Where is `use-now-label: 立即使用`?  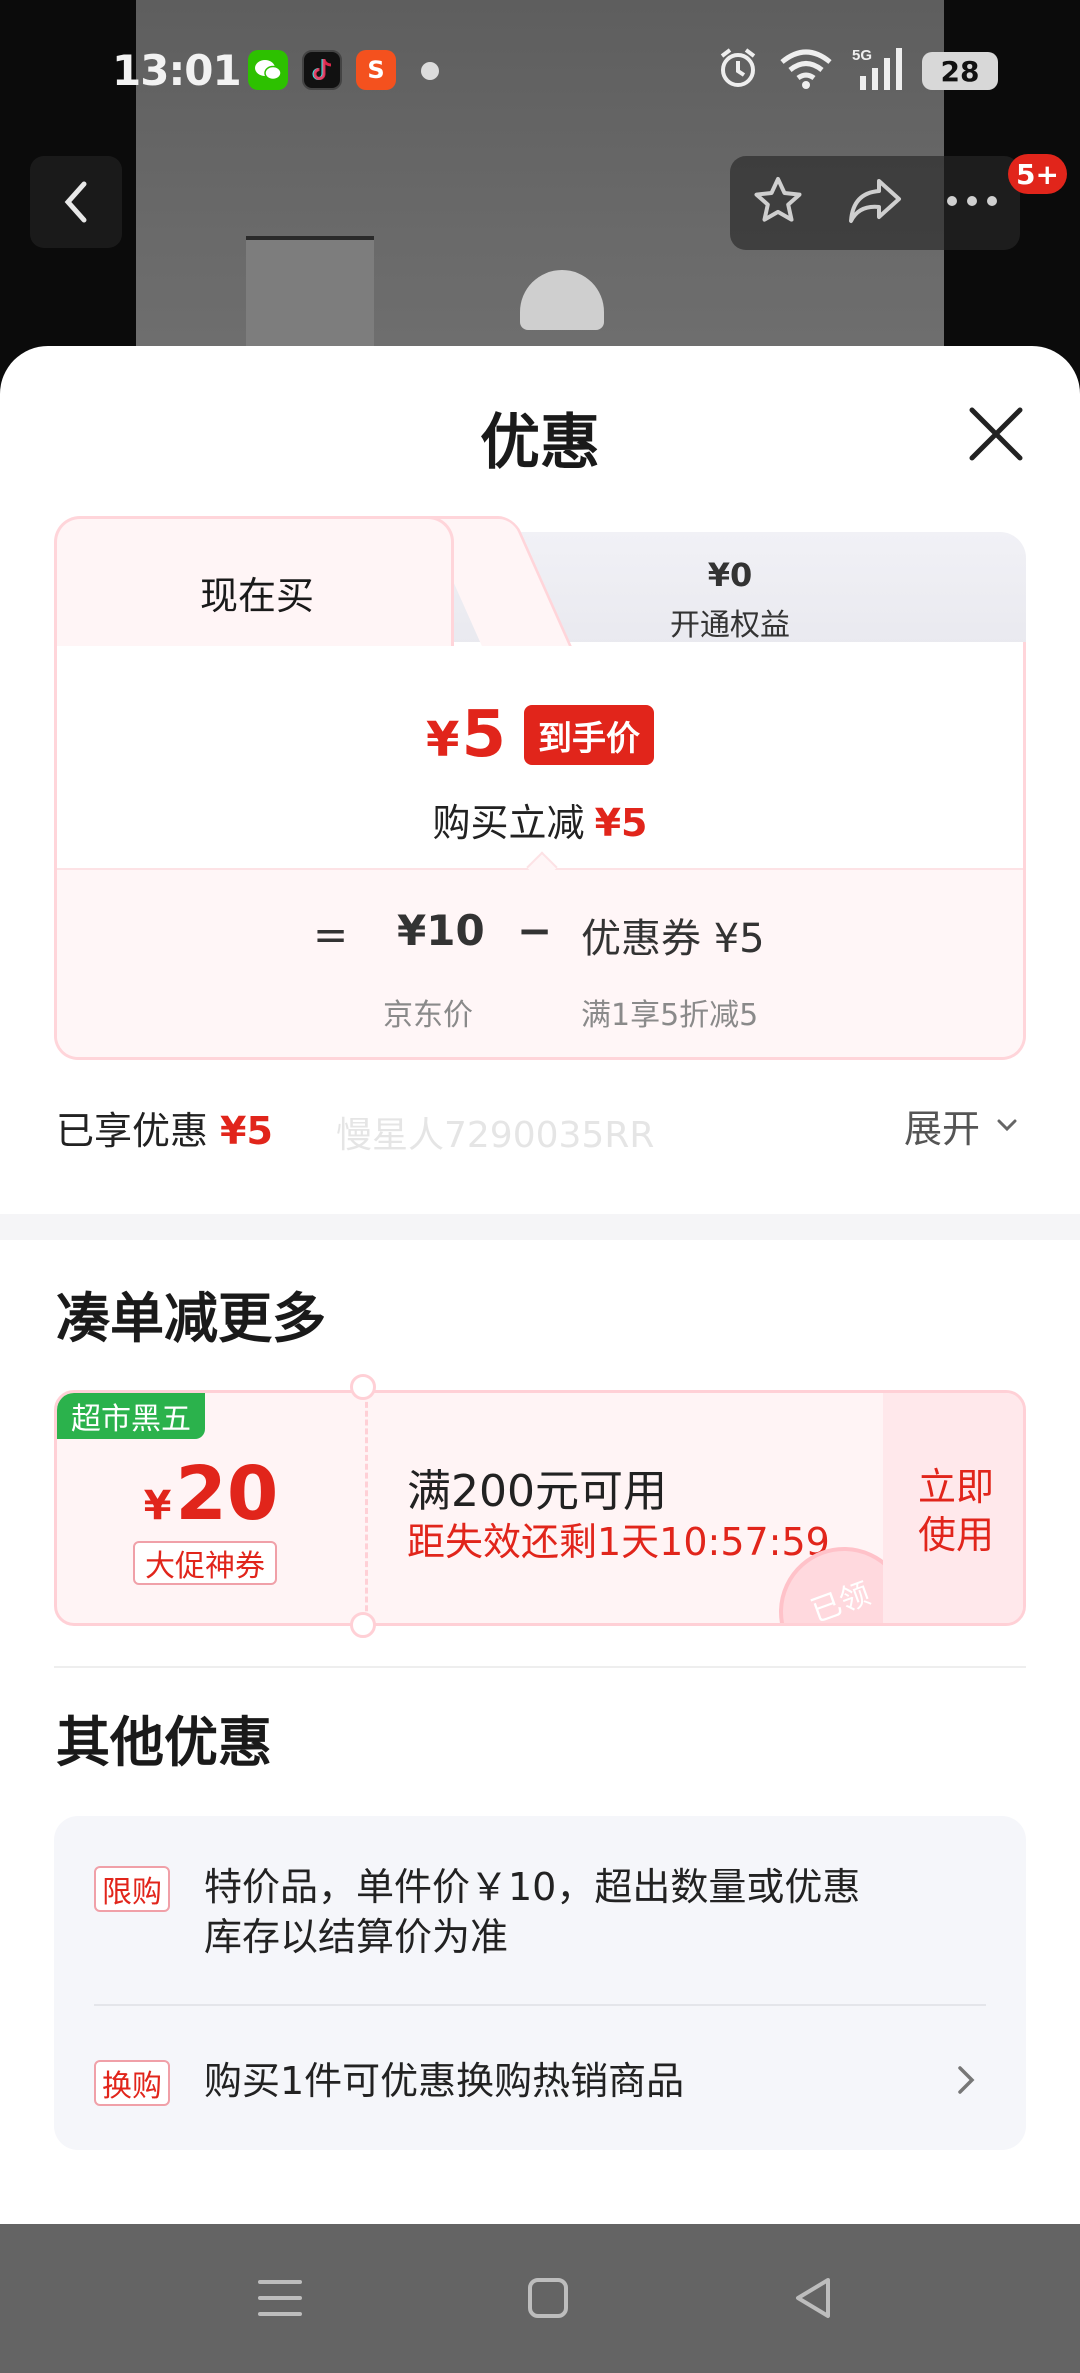 use-now-label: 立即使用 is located at coordinates (955, 1511).